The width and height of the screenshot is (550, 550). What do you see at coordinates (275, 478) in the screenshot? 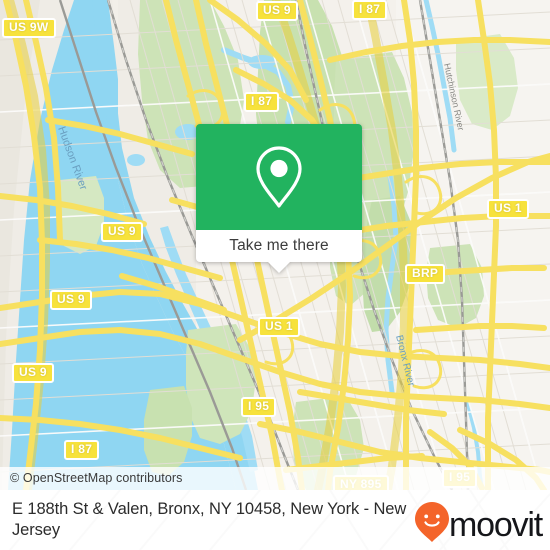
I see `osm-attribution: © OpenStreetMap contributors` at bounding box center [275, 478].